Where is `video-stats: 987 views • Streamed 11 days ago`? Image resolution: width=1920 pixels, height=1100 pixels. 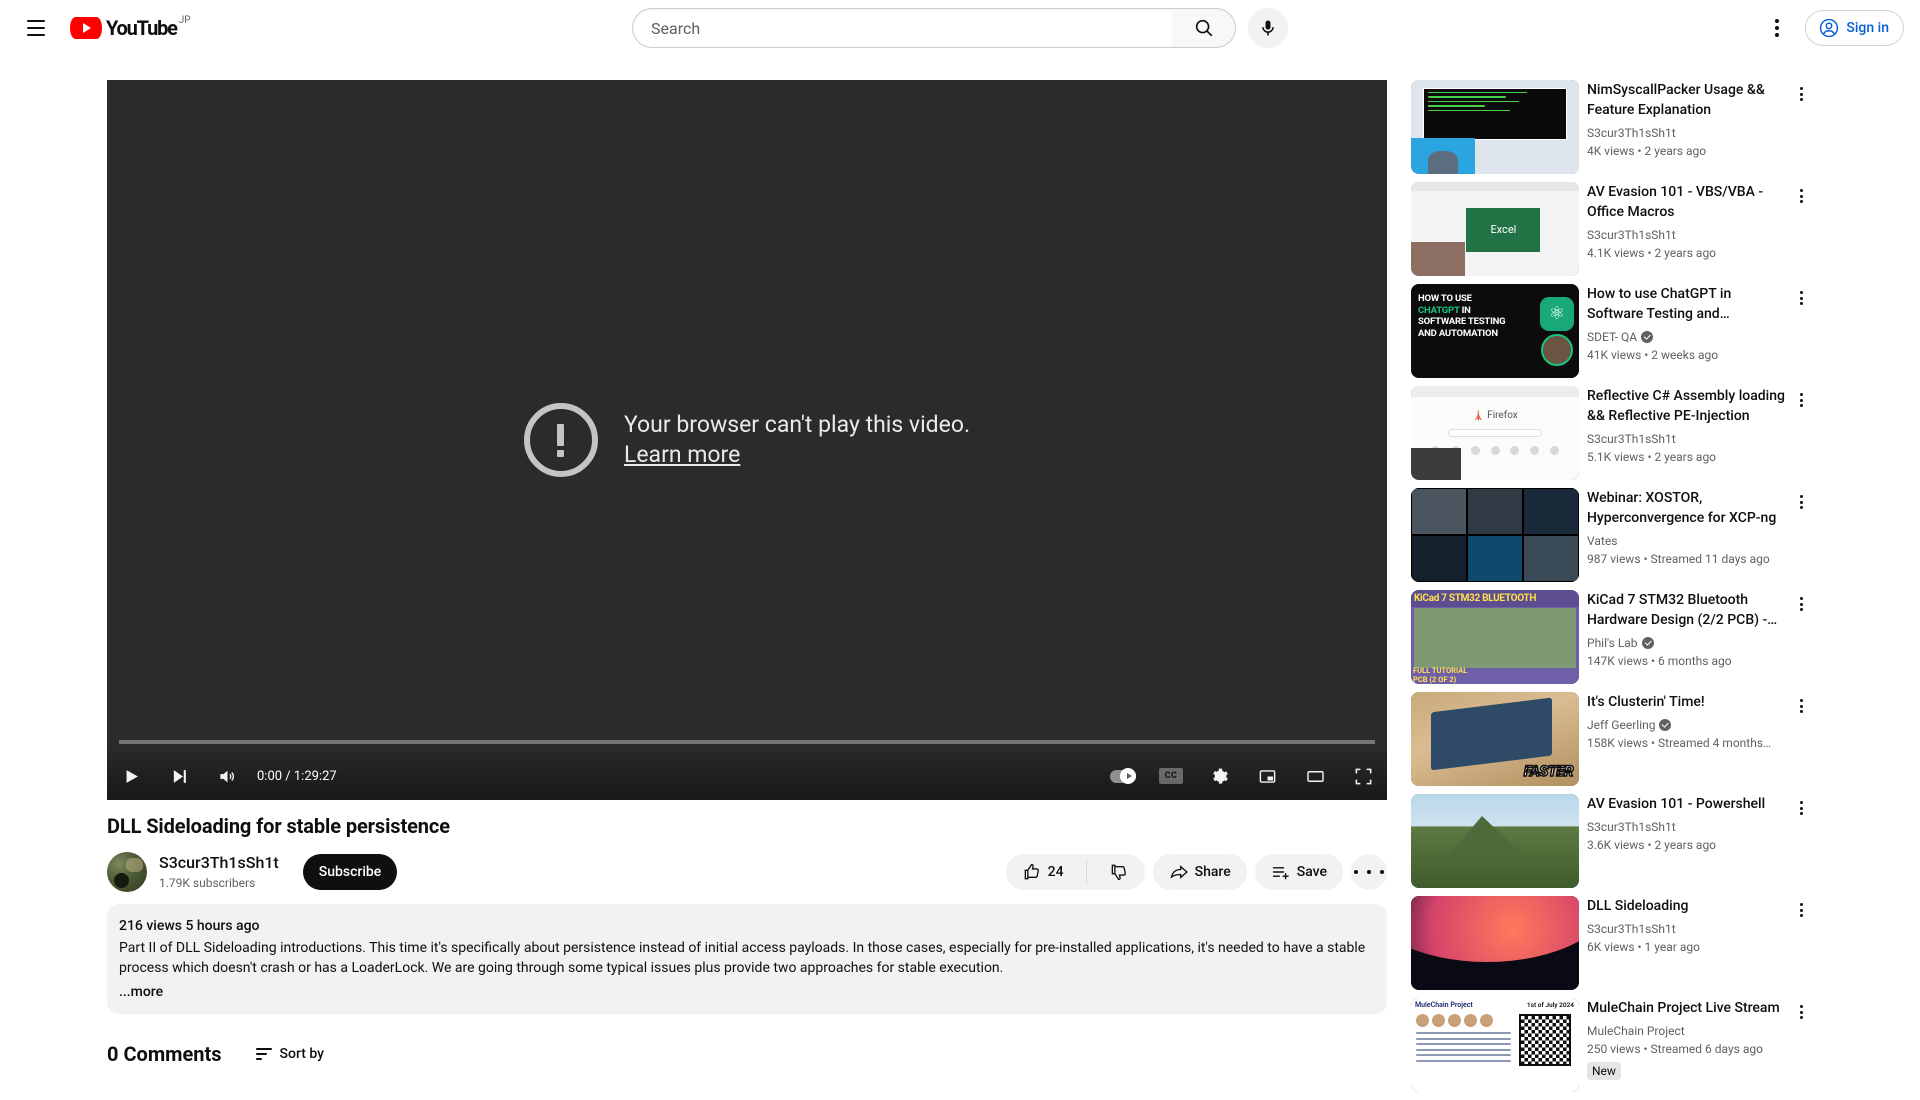 video-stats: 987 views • Streamed 11 days ago is located at coordinates (1678, 559).